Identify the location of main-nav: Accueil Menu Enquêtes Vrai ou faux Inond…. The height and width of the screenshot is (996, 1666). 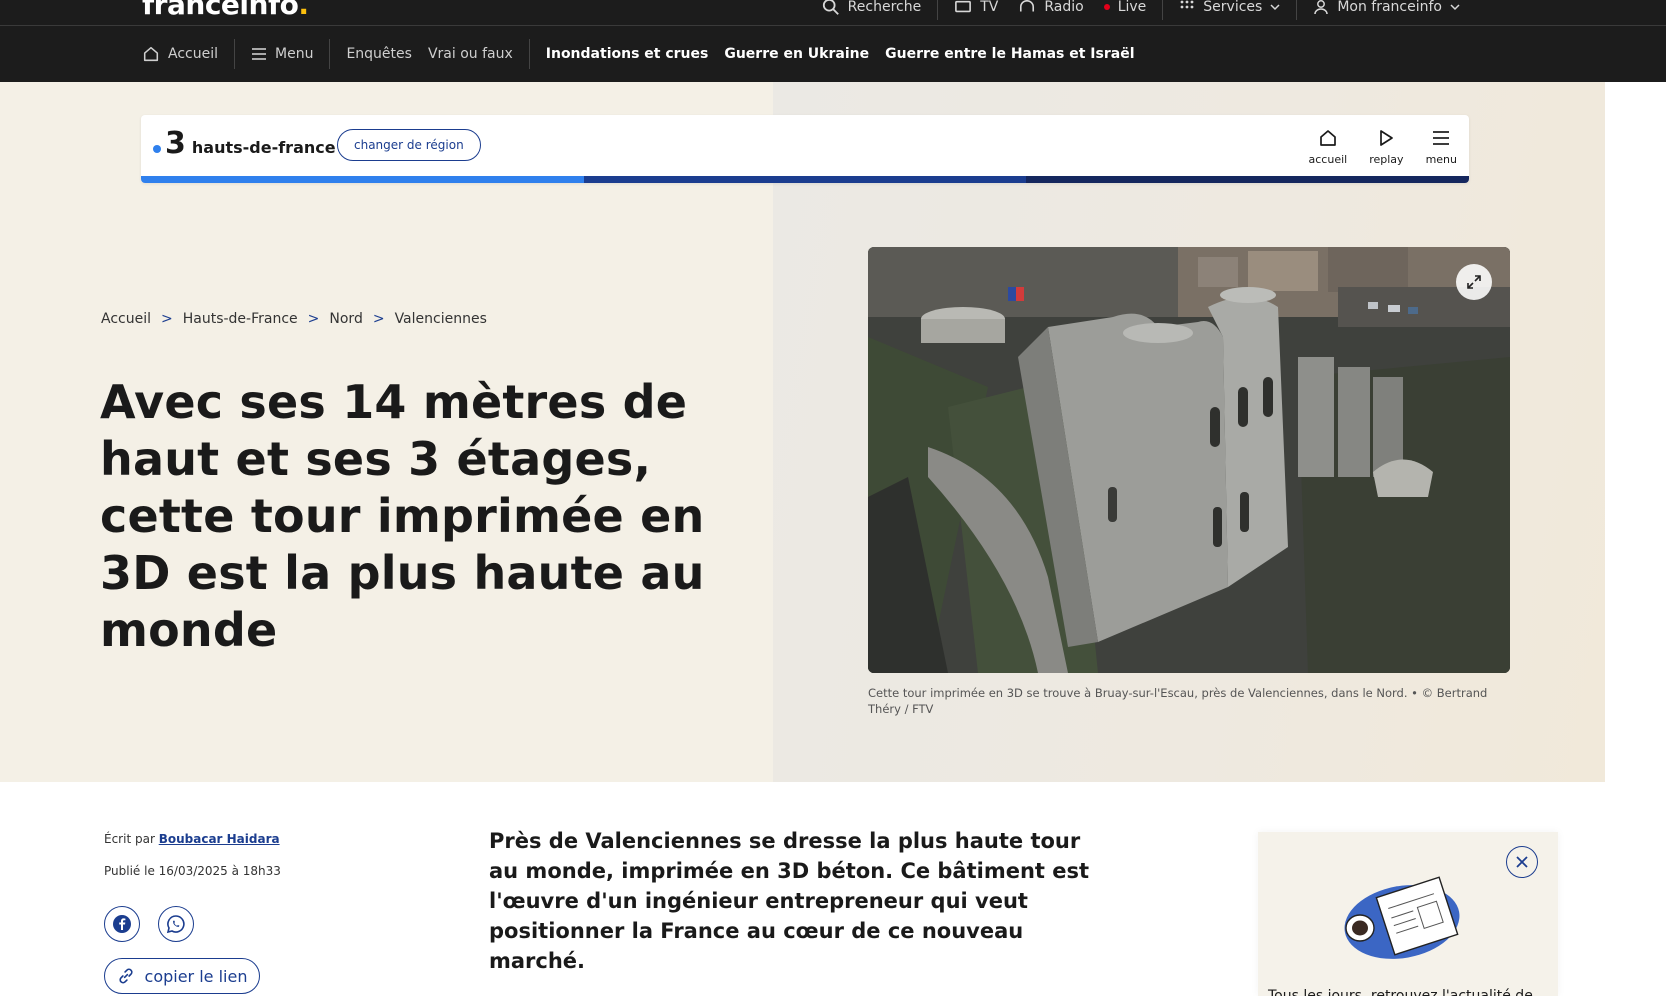
(833, 54).